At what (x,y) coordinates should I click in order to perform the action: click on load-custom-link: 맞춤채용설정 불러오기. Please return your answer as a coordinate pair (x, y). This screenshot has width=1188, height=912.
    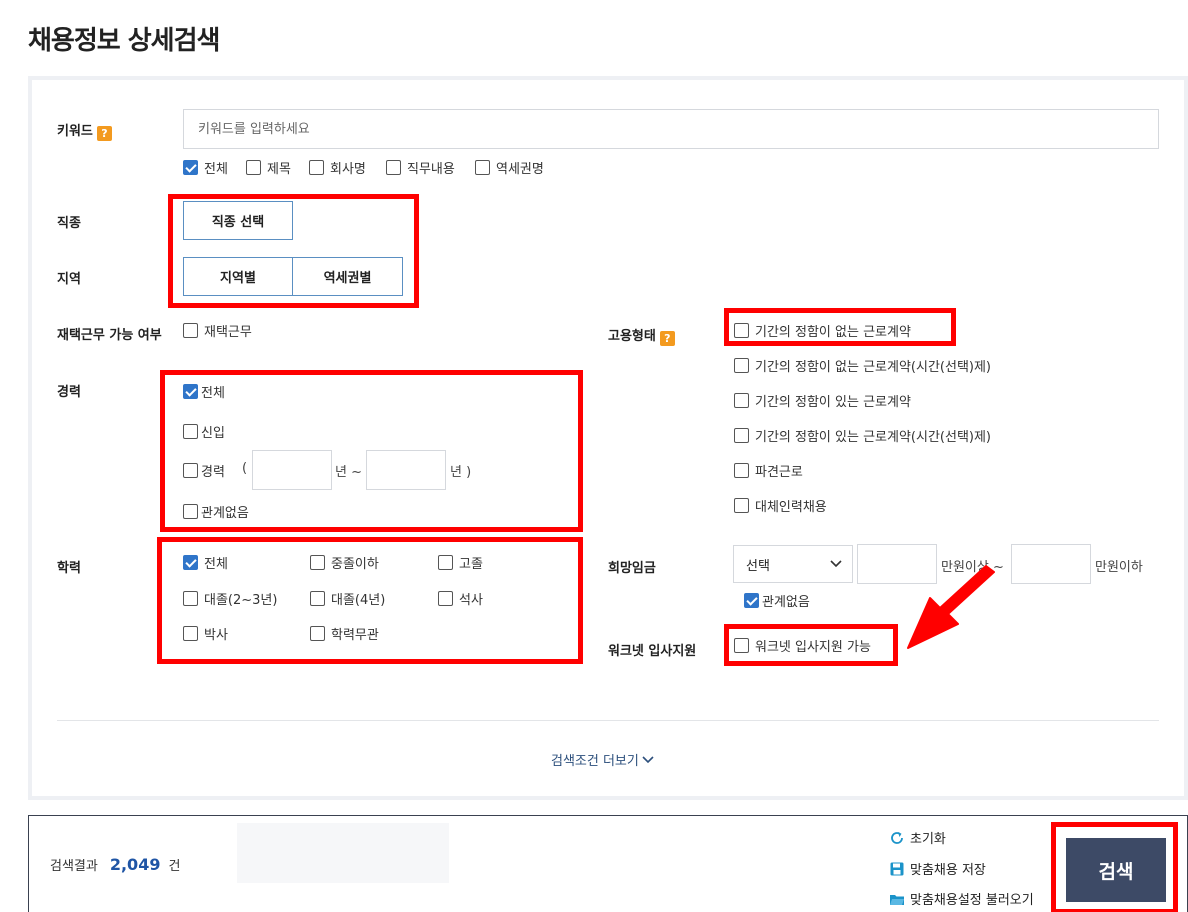
    Looking at the image, I should click on (961, 898).